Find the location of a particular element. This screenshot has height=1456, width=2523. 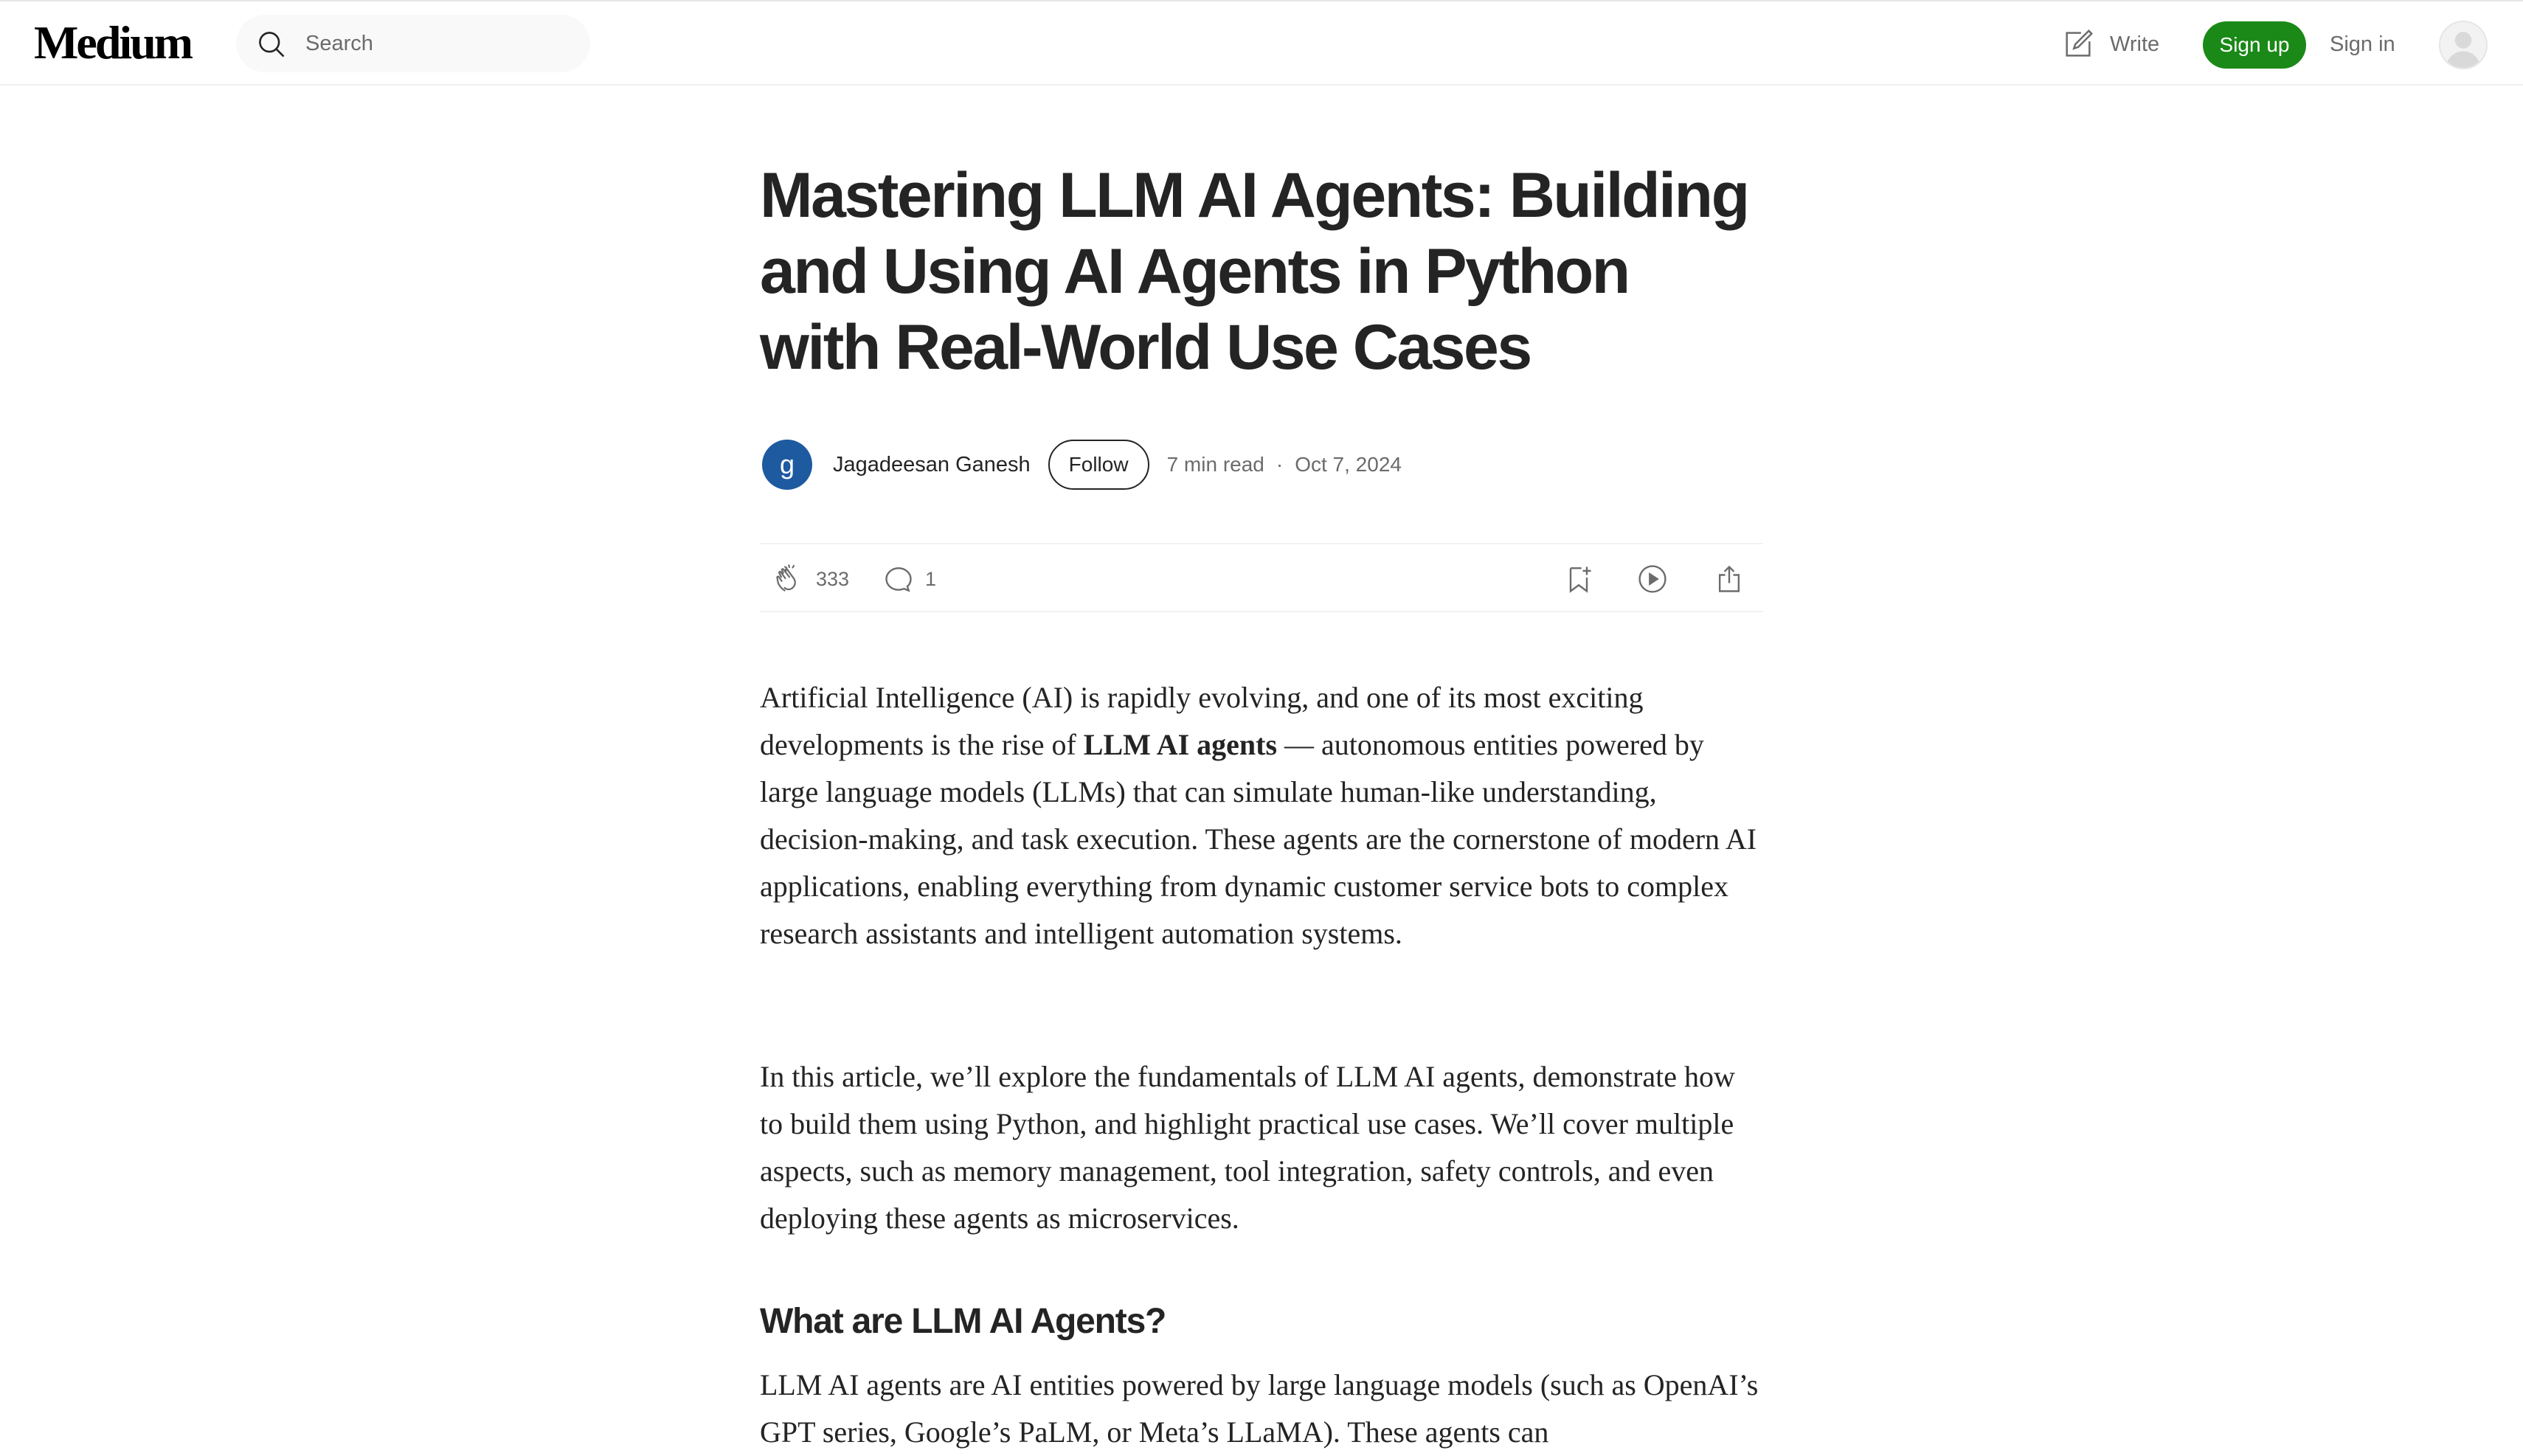

article-action-bar: 333 1 is located at coordinates (1261, 577).